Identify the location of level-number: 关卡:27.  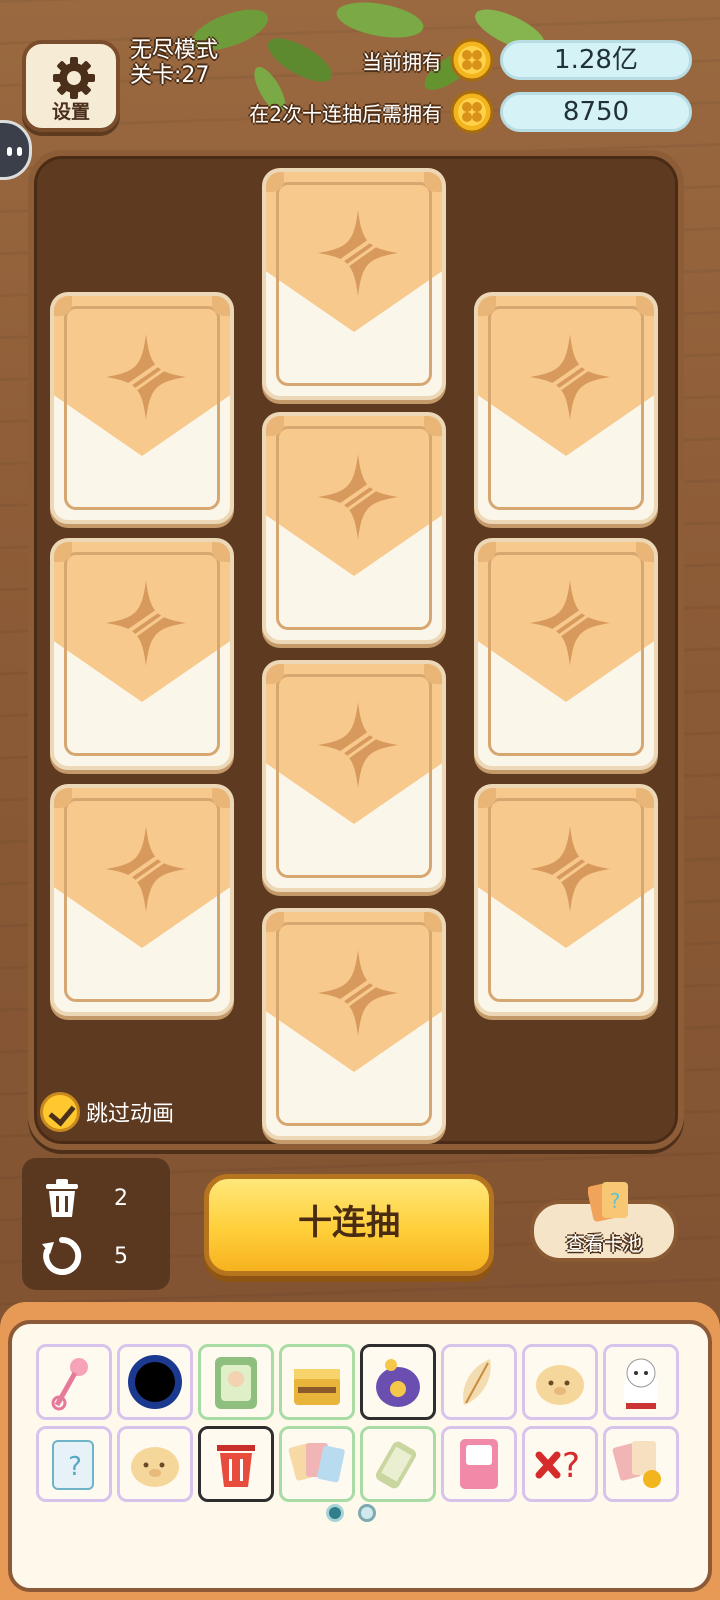
(170, 75).